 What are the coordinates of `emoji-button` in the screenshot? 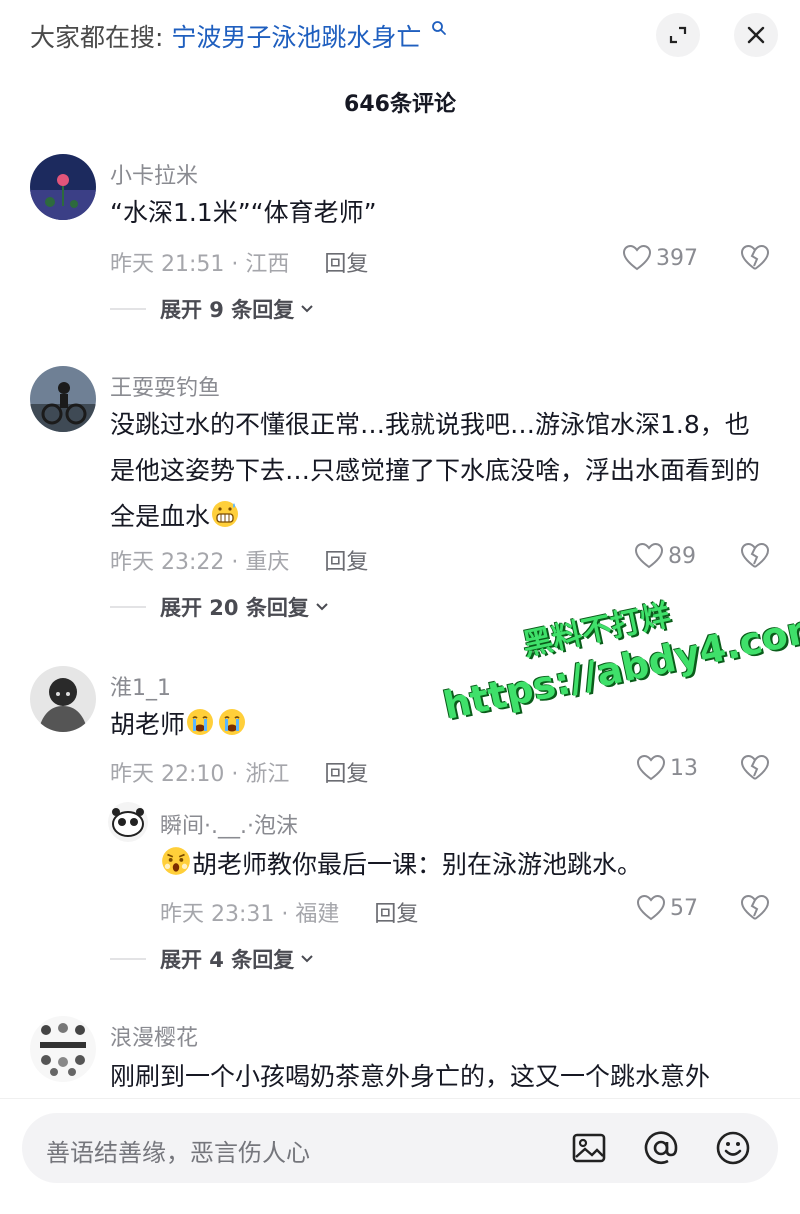 It's located at (733, 1150).